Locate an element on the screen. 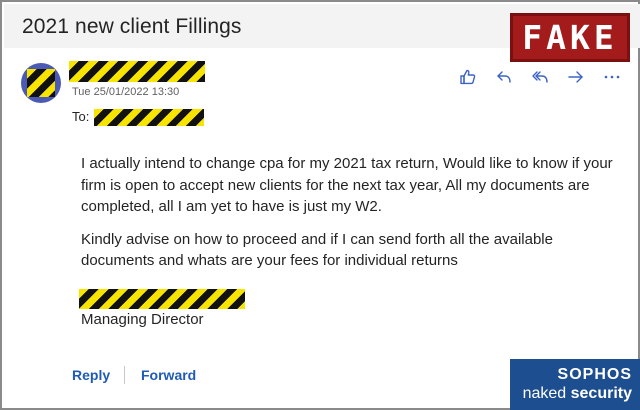 This screenshot has height=410, width=640. more-icon is located at coordinates (612, 77).